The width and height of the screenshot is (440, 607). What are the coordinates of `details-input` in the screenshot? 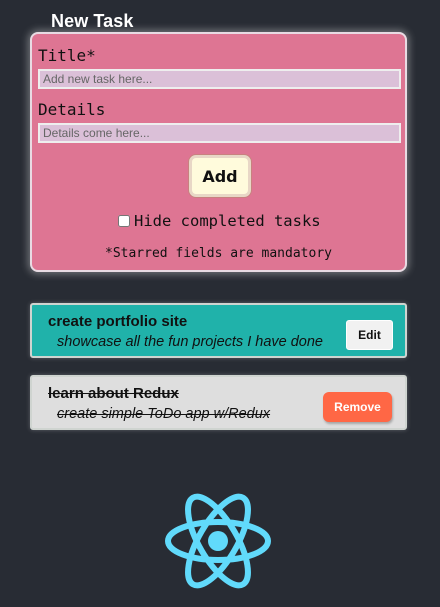 It's located at (219, 133).